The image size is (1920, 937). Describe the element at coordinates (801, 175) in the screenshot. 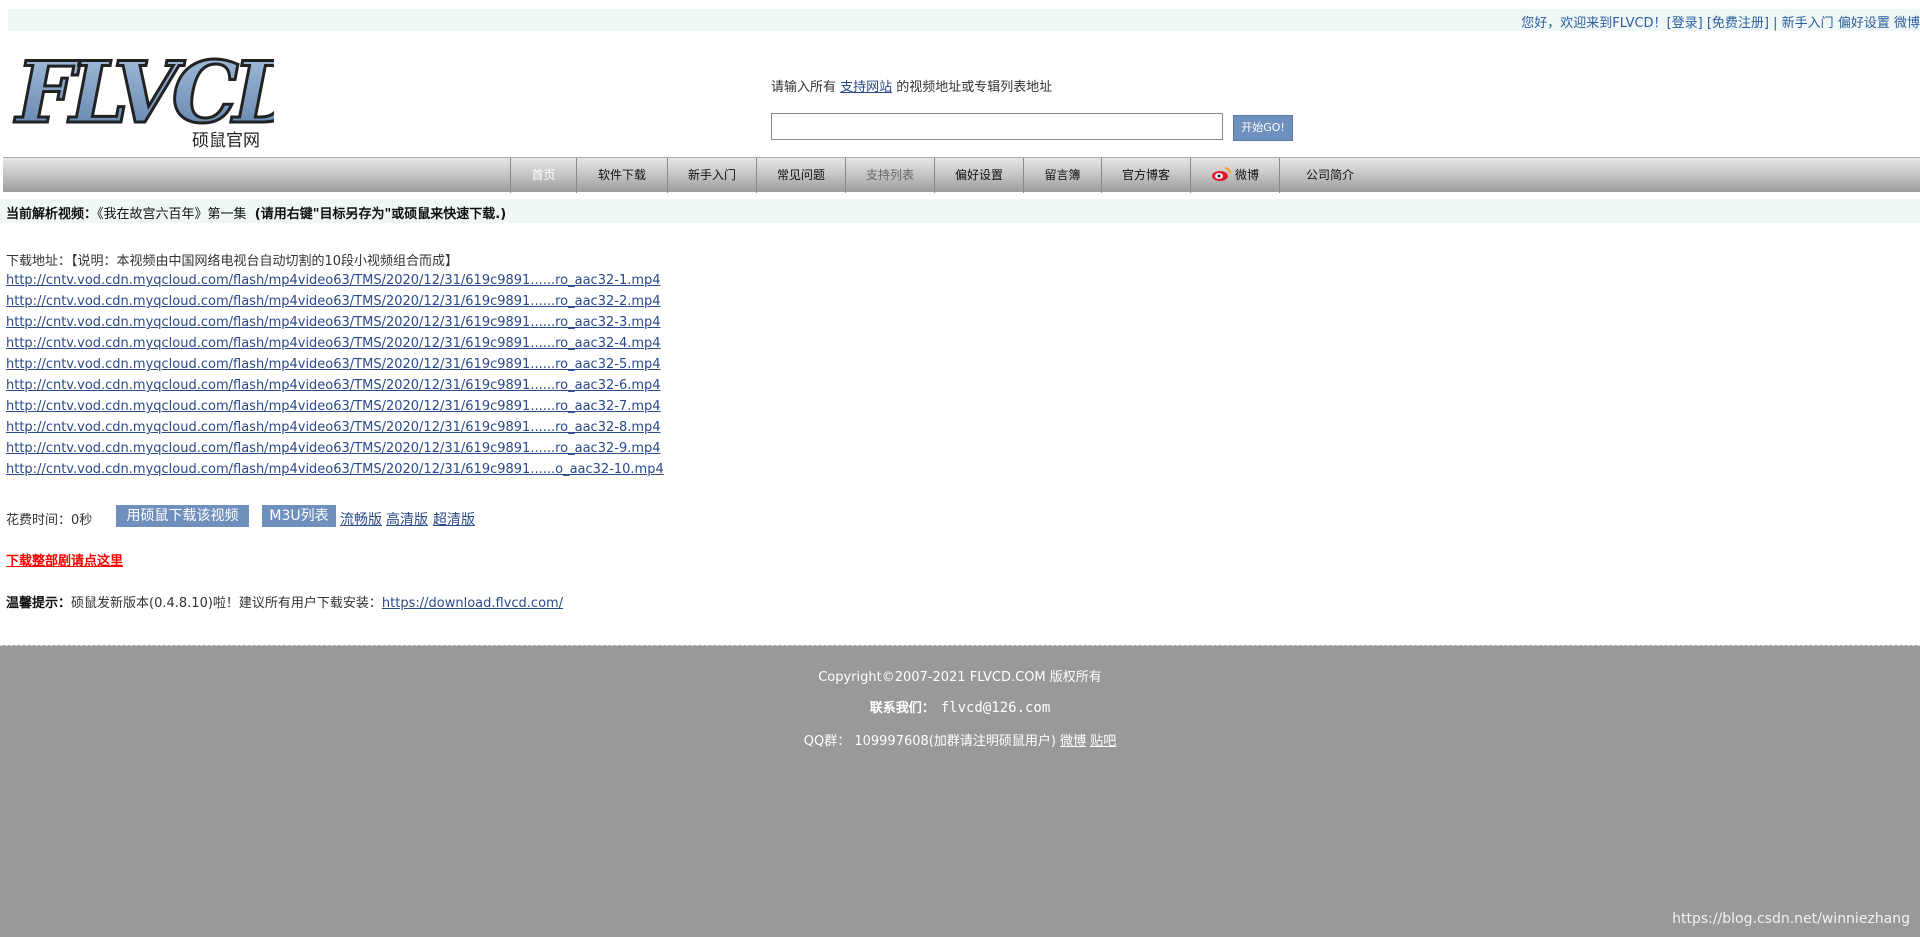

I see `nav-item-faq: 常见问题` at that location.